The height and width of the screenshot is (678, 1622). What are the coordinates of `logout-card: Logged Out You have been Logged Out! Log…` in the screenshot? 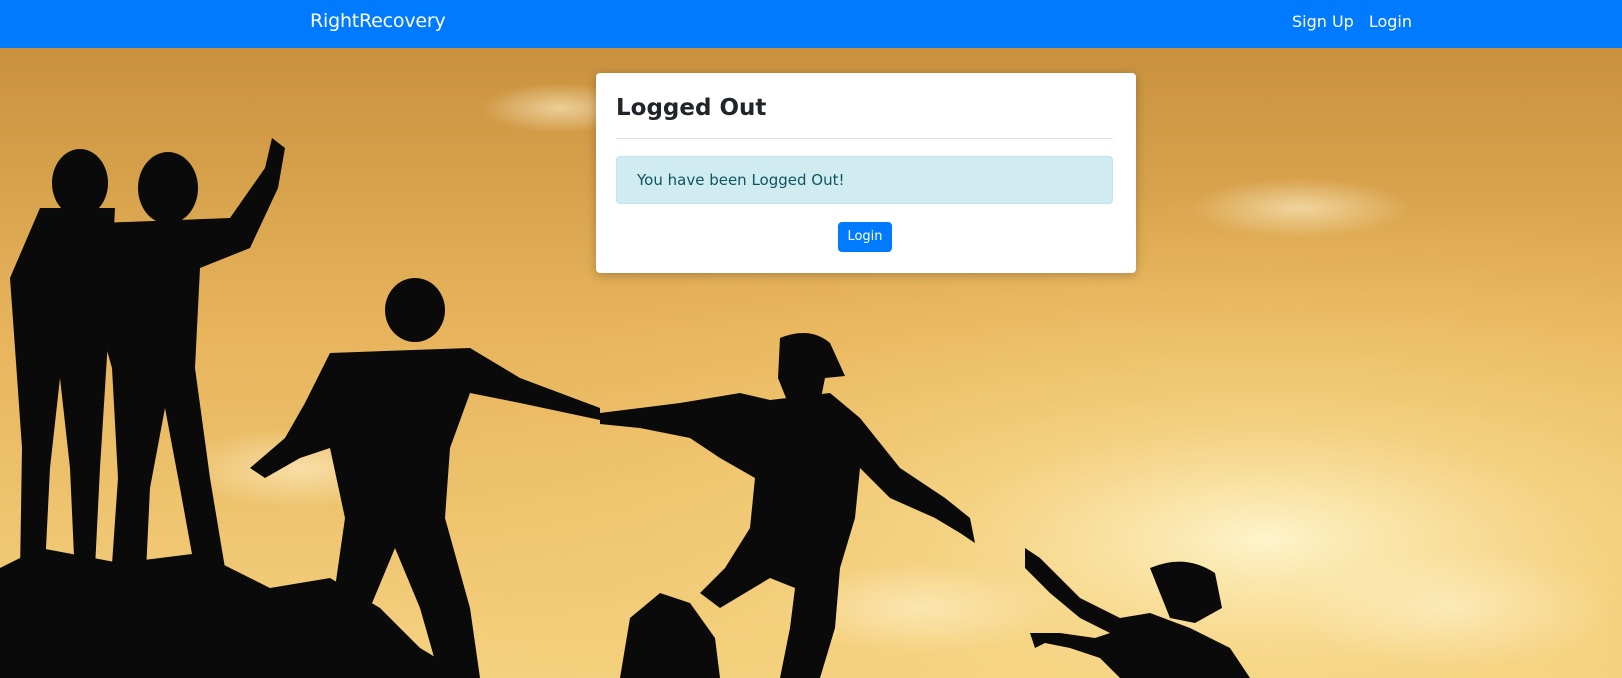 It's located at (866, 173).